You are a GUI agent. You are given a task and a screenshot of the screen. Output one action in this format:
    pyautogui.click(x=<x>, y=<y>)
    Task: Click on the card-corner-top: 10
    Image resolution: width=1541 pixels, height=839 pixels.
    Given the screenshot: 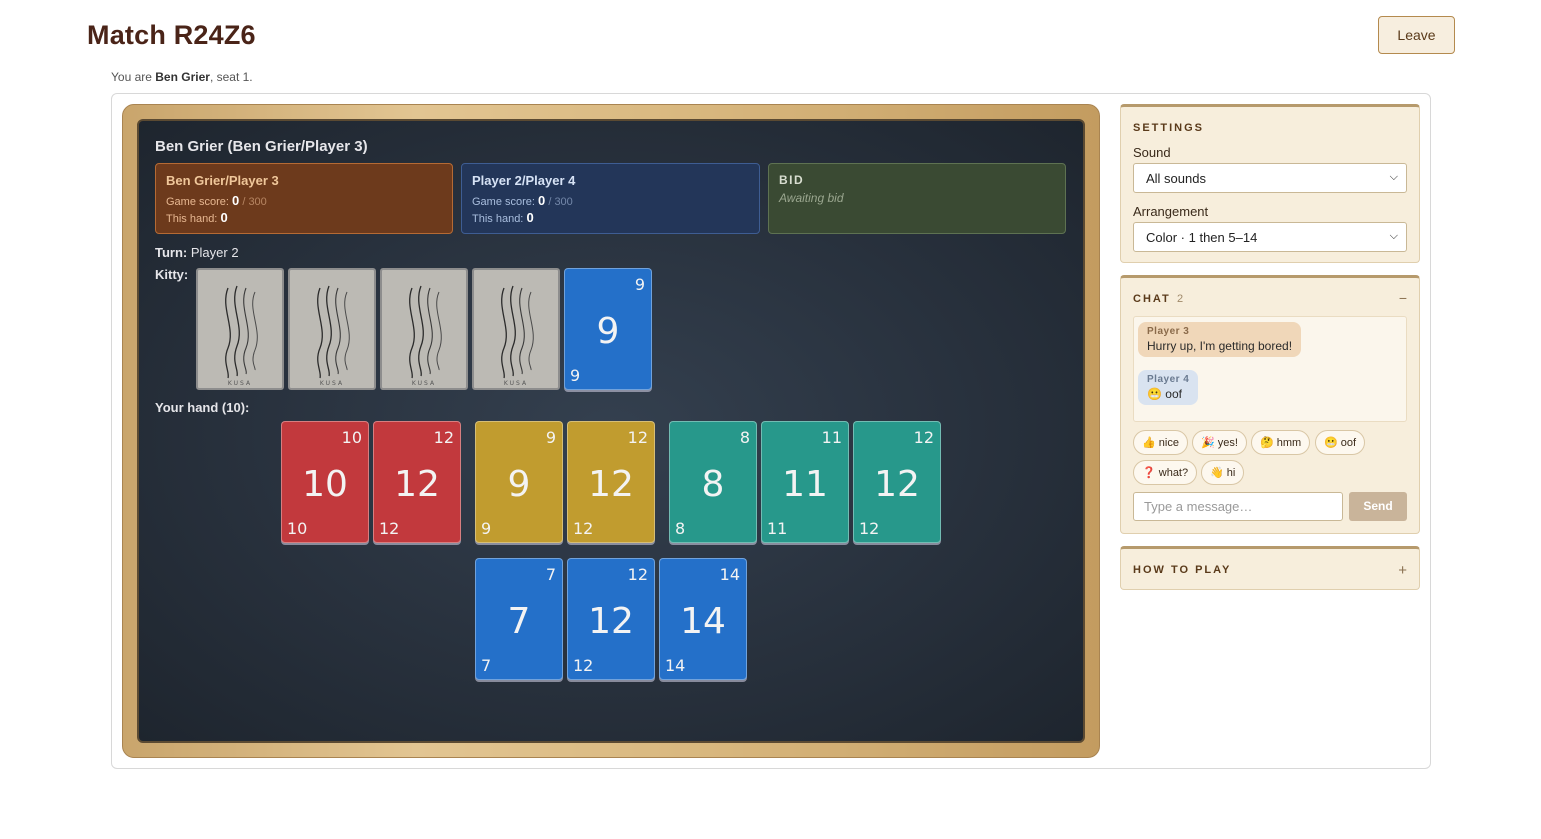 What is the action you would take?
    pyautogui.click(x=351, y=437)
    